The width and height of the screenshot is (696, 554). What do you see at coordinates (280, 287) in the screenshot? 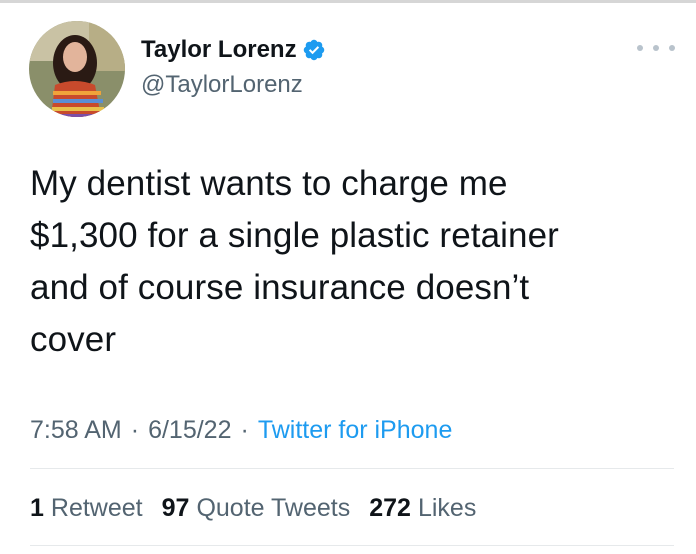
I see `tweet-text-line: and of course insurance doesn’t` at bounding box center [280, 287].